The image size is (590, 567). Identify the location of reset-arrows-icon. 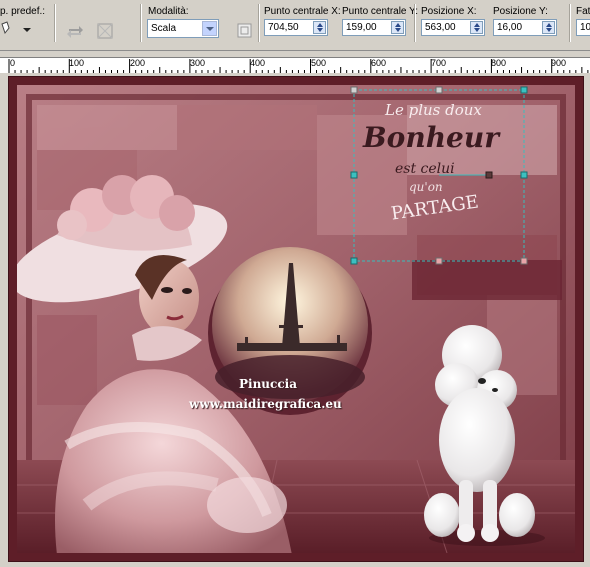
(75, 32).